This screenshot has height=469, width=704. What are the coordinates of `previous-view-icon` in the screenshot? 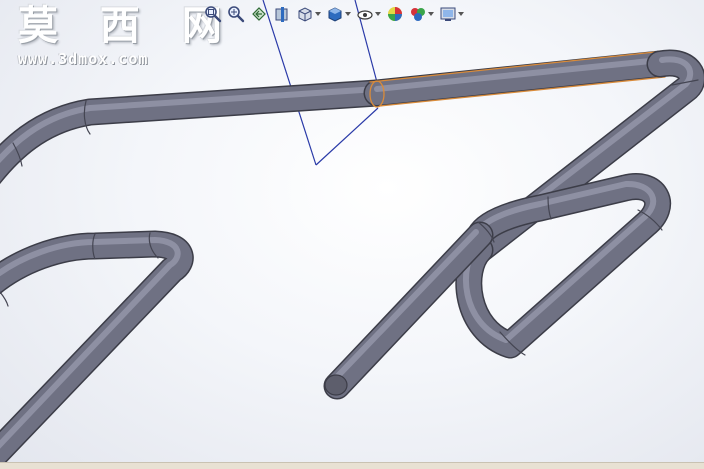 It's located at (259, 14).